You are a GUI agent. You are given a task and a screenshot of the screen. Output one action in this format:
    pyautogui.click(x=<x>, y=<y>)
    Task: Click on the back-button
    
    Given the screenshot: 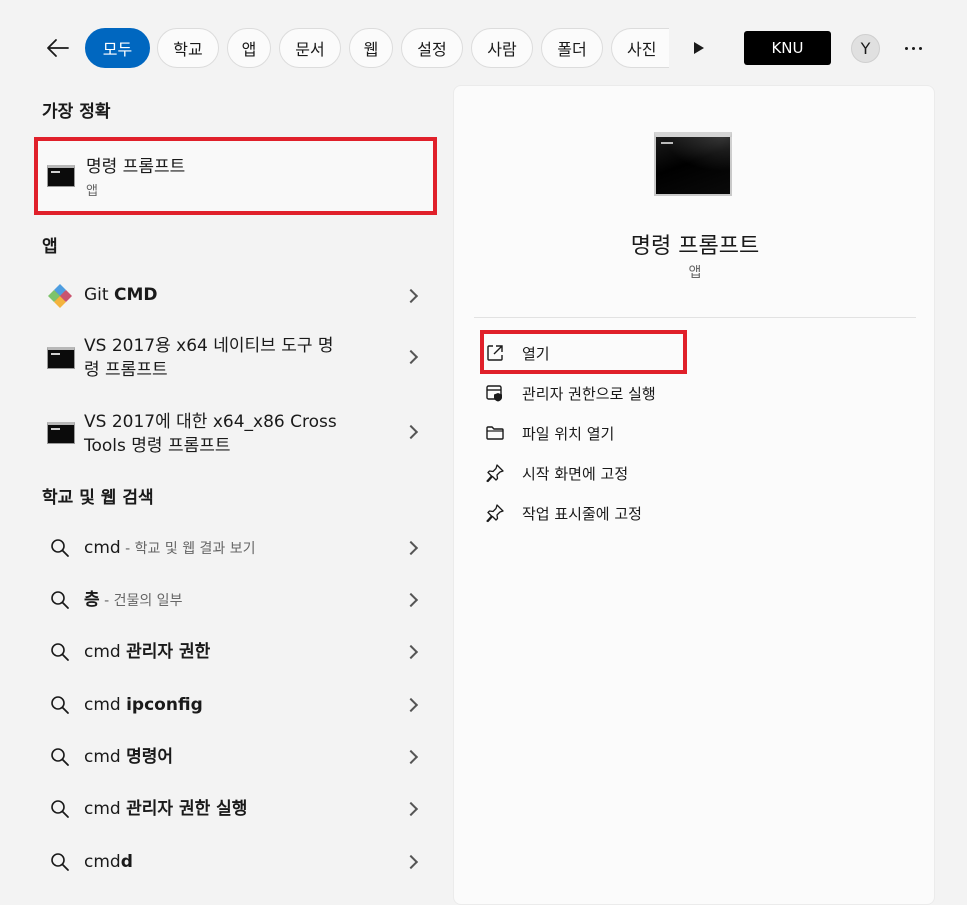 What is the action you would take?
    pyautogui.click(x=58, y=48)
    